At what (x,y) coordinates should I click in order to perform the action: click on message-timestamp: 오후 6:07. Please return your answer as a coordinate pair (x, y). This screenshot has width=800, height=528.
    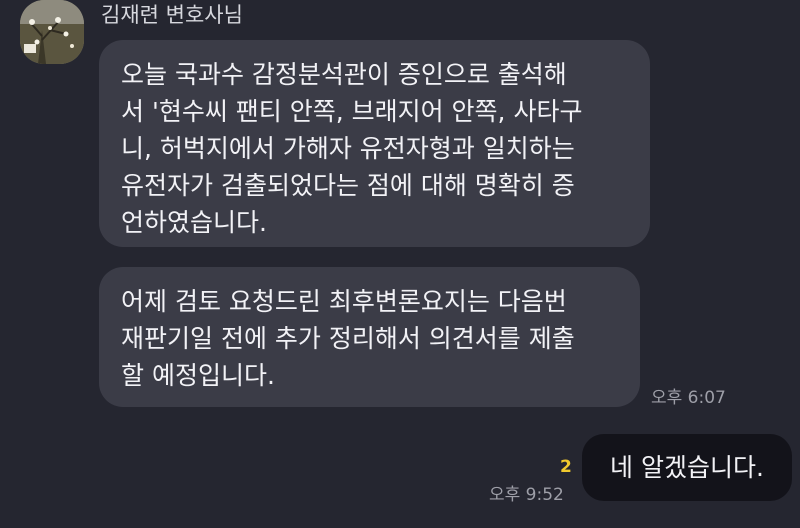
    Looking at the image, I should click on (688, 398).